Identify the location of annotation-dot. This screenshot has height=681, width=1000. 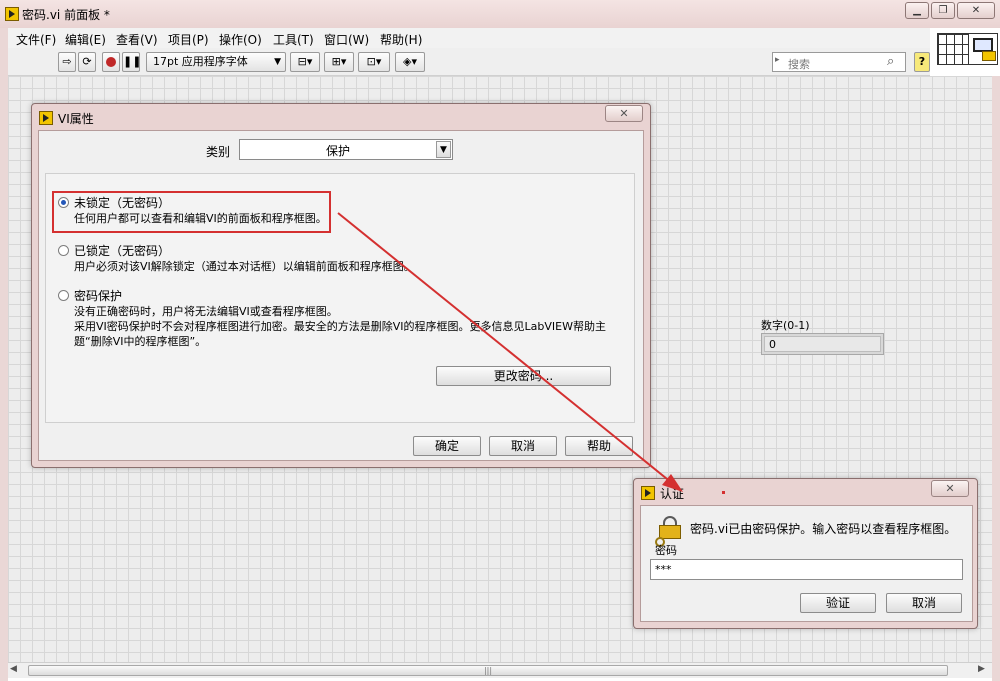
(723, 492).